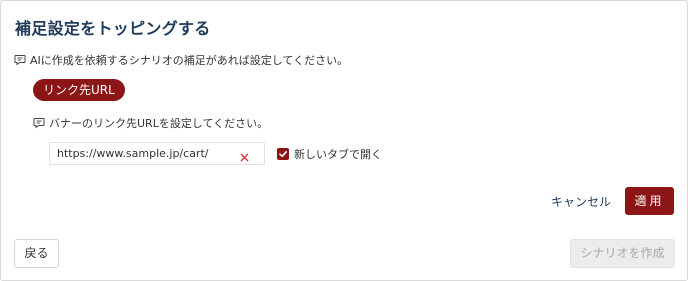 This screenshot has height=281, width=688. I want to click on link-url-tag: リンク先URL, so click(79, 90).